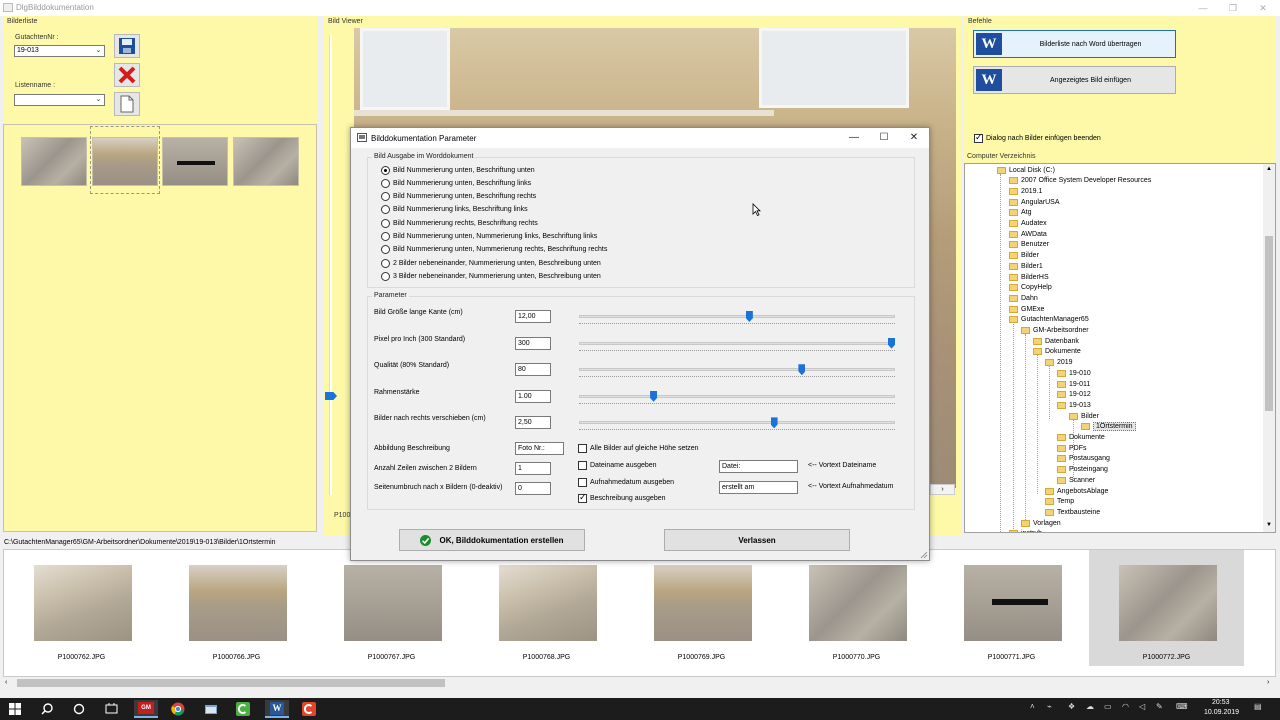 The width and height of the screenshot is (1280, 720). What do you see at coordinates (617, 465) in the screenshot?
I see `filename-checkbox: Dateiname ausgeben` at bounding box center [617, 465].